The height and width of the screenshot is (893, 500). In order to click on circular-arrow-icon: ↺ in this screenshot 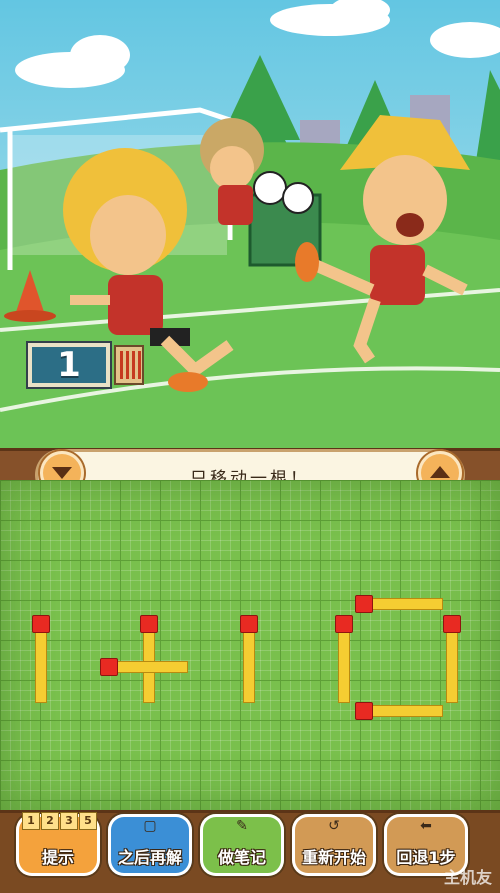, I will do `click(334, 826)`.